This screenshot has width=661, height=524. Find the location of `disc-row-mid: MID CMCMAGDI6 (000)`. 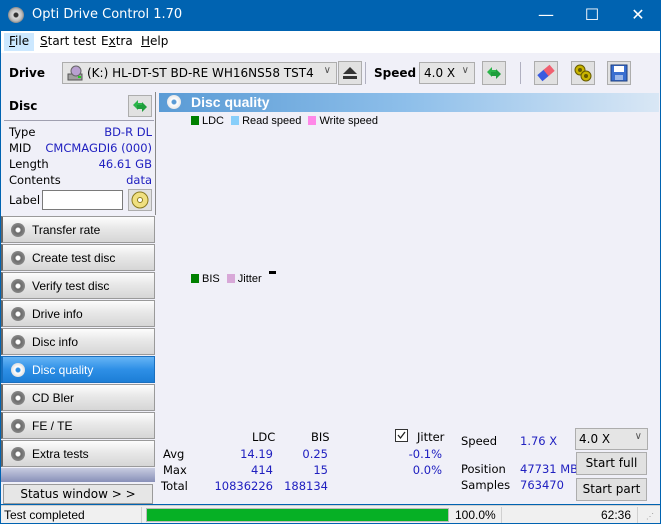

disc-row-mid: MID CMCMAGDI6 (000) is located at coordinates (80, 149).